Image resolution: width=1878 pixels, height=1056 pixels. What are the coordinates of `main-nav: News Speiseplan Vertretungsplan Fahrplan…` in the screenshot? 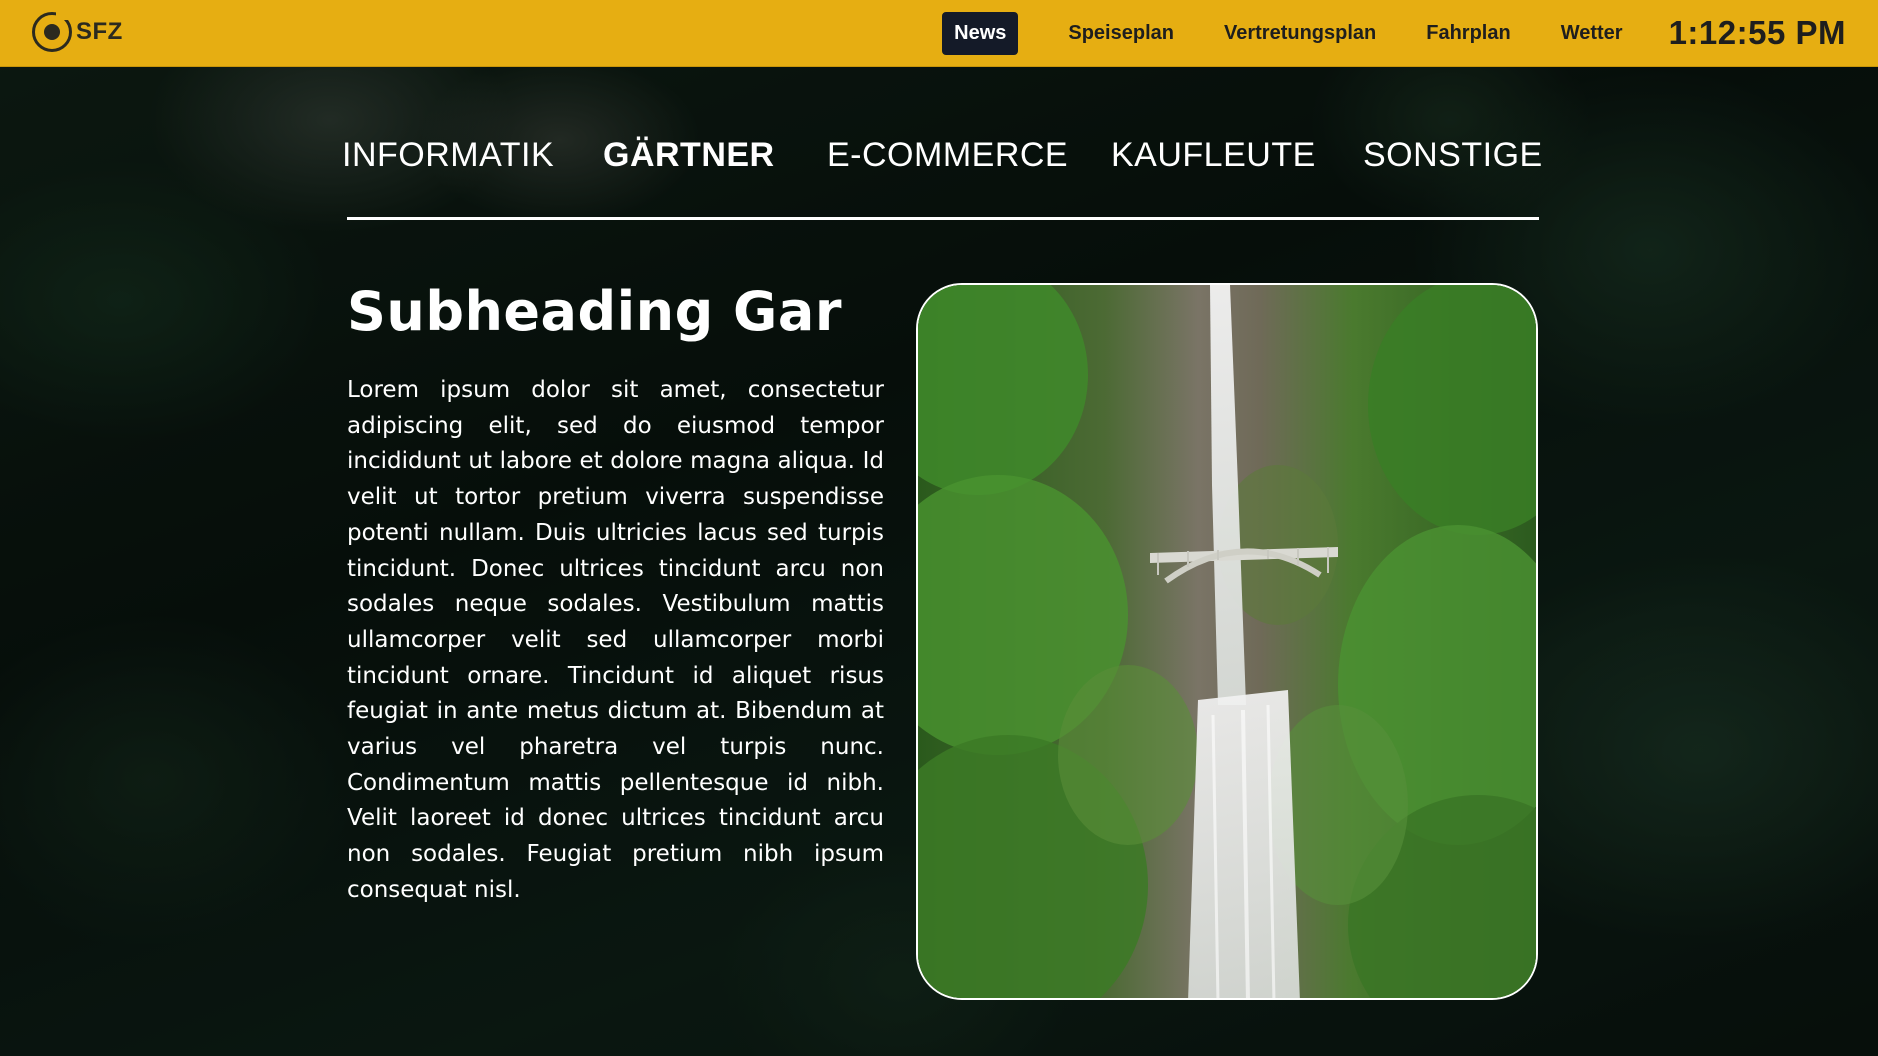 It's located at (1394, 33).